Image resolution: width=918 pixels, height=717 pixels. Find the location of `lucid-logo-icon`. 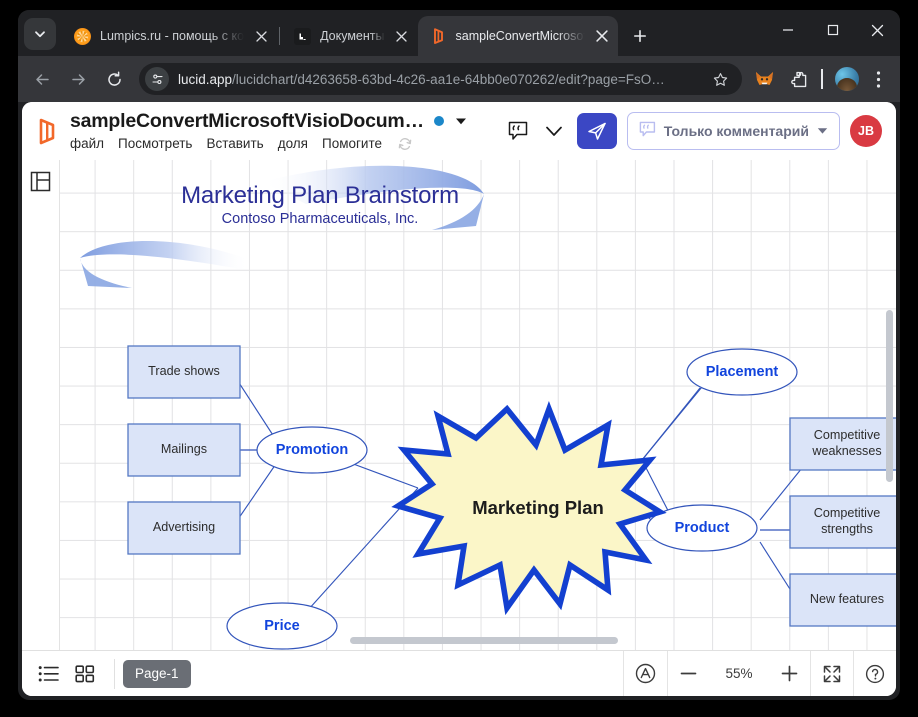

lucid-logo-icon is located at coordinates (47, 131).